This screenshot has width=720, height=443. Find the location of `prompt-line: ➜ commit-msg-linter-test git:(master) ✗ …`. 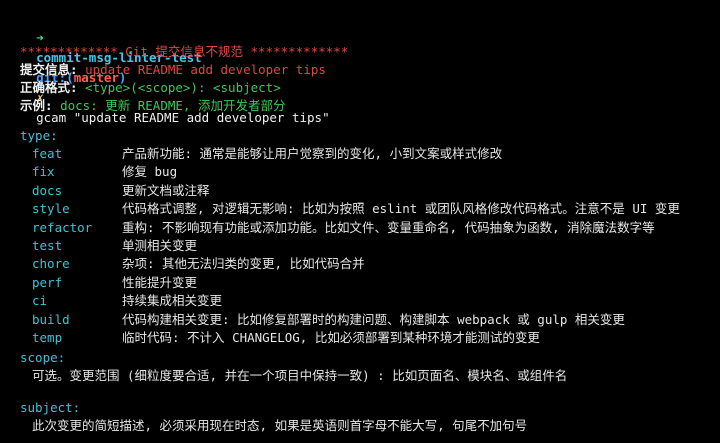

prompt-line: ➜ commit-msg-linter-test git:(master) ✗ … is located at coordinates (168, 66).